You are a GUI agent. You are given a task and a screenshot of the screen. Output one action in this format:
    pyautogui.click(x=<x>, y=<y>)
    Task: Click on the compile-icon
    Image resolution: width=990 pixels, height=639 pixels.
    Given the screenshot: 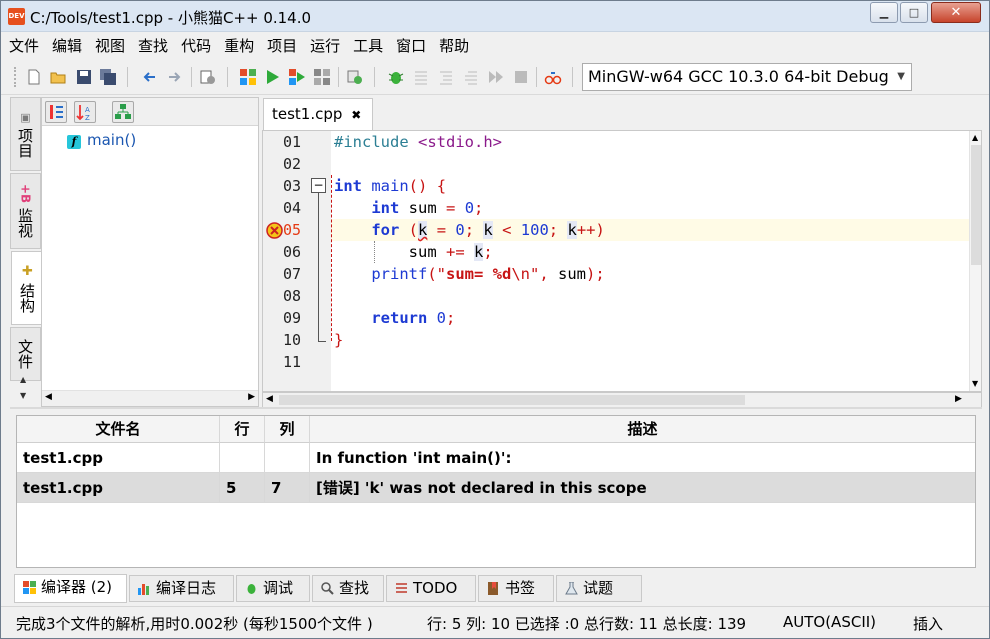 What is the action you would take?
    pyautogui.click(x=248, y=77)
    